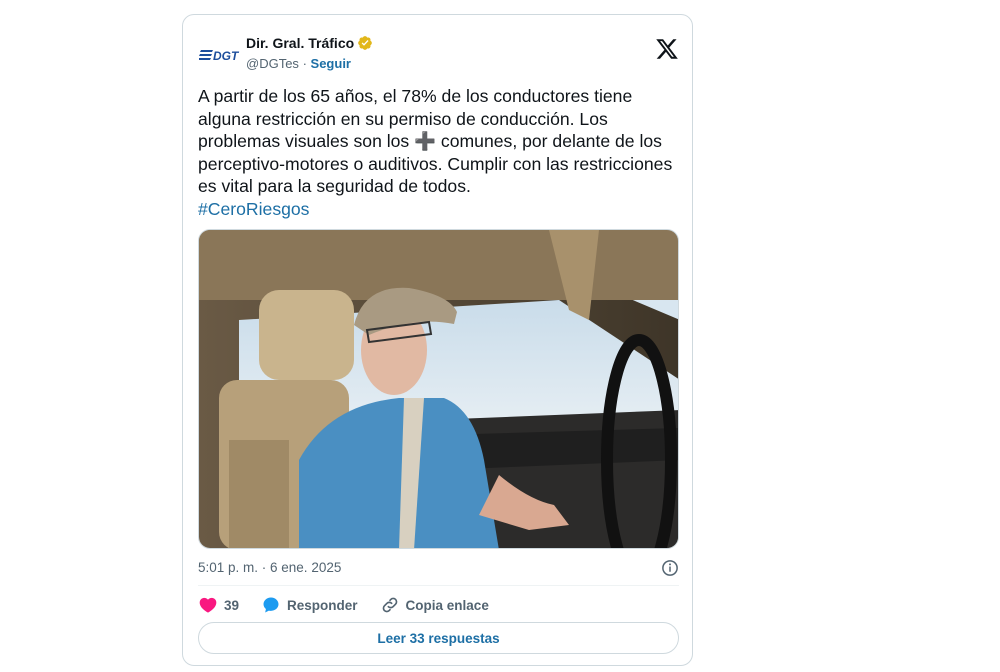  What do you see at coordinates (322, 605) in the screenshot?
I see `reply-label: Responder` at bounding box center [322, 605].